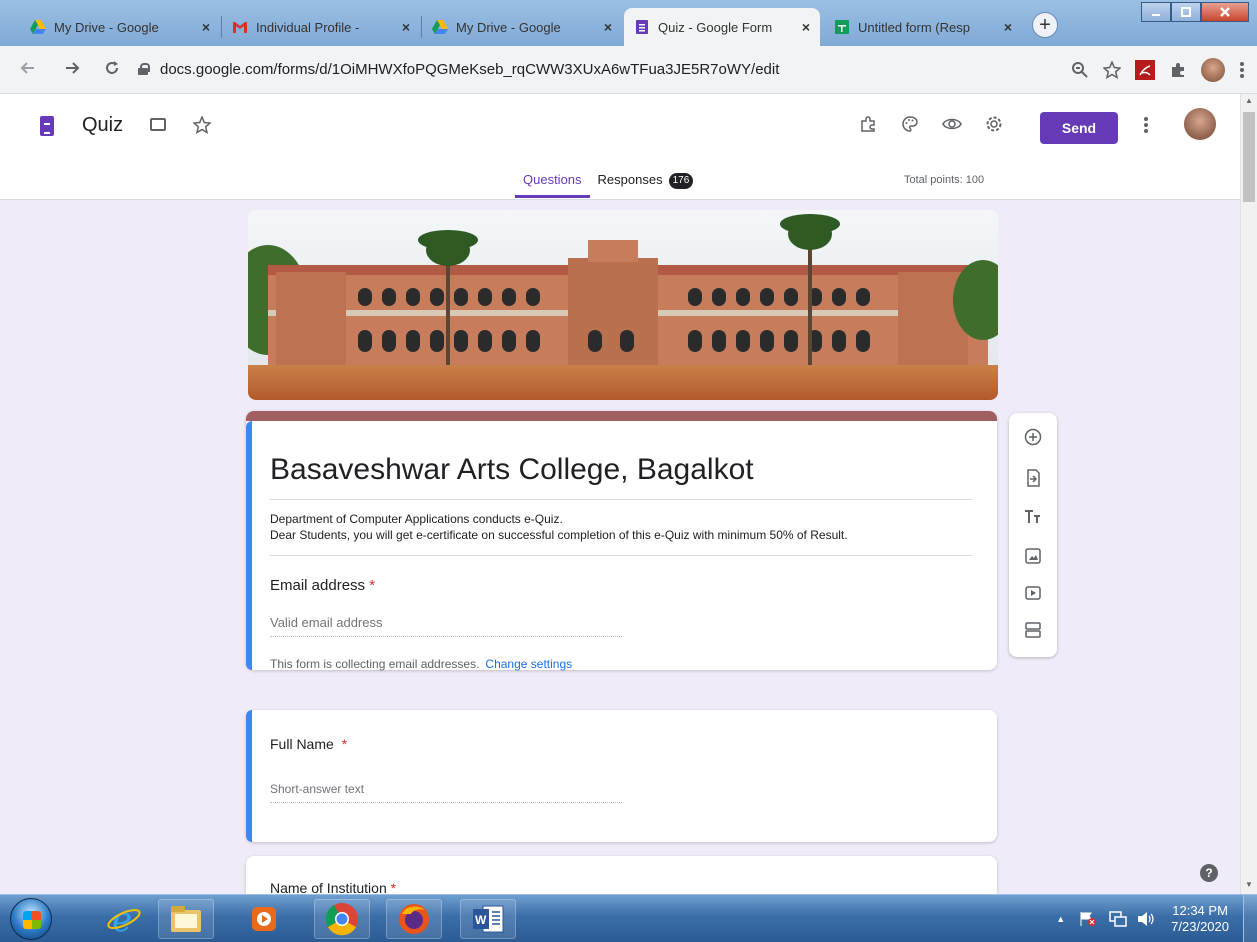 This screenshot has height=942, width=1257. Describe the element at coordinates (1033, 535) in the screenshot. I see `question-toolbar` at that location.